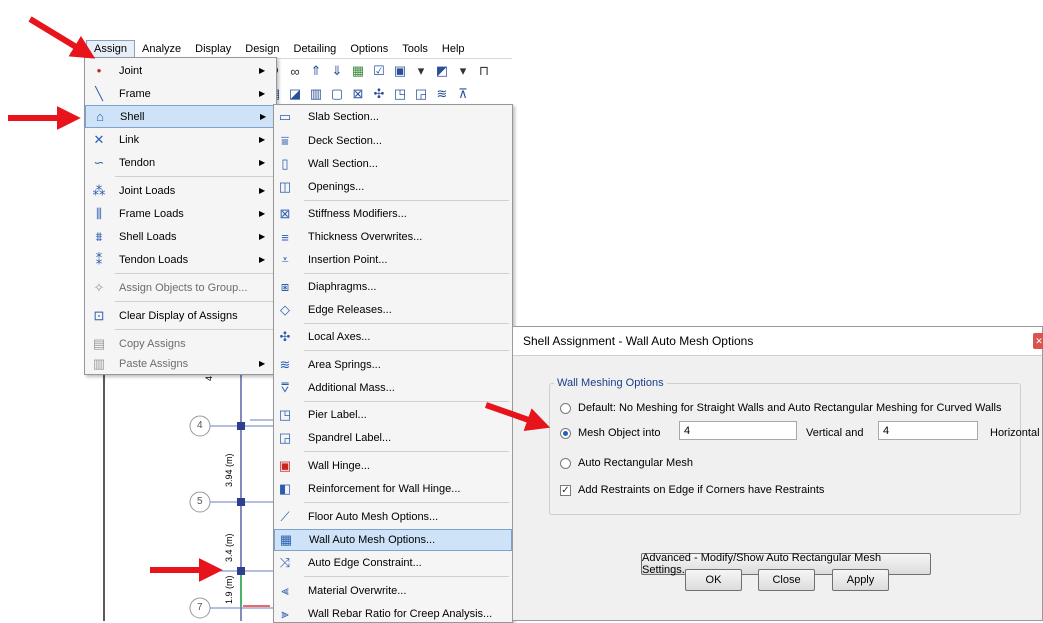 The width and height of the screenshot is (1043, 623). Describe the element at coordinates (358, 94) in the screenshot. I see `modifiers-icon: ⊠` at that location.